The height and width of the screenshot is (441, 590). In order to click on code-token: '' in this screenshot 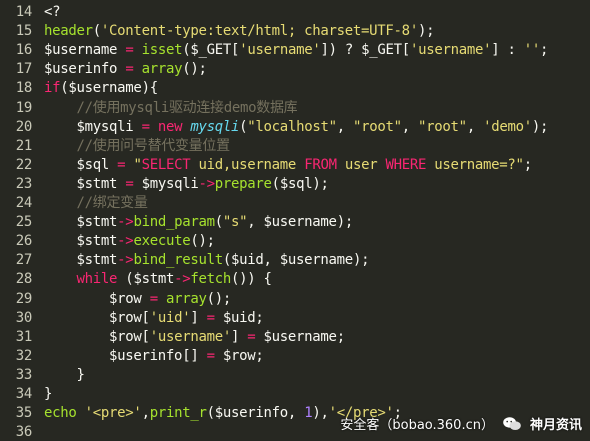, I will do `click(532, 50)`.